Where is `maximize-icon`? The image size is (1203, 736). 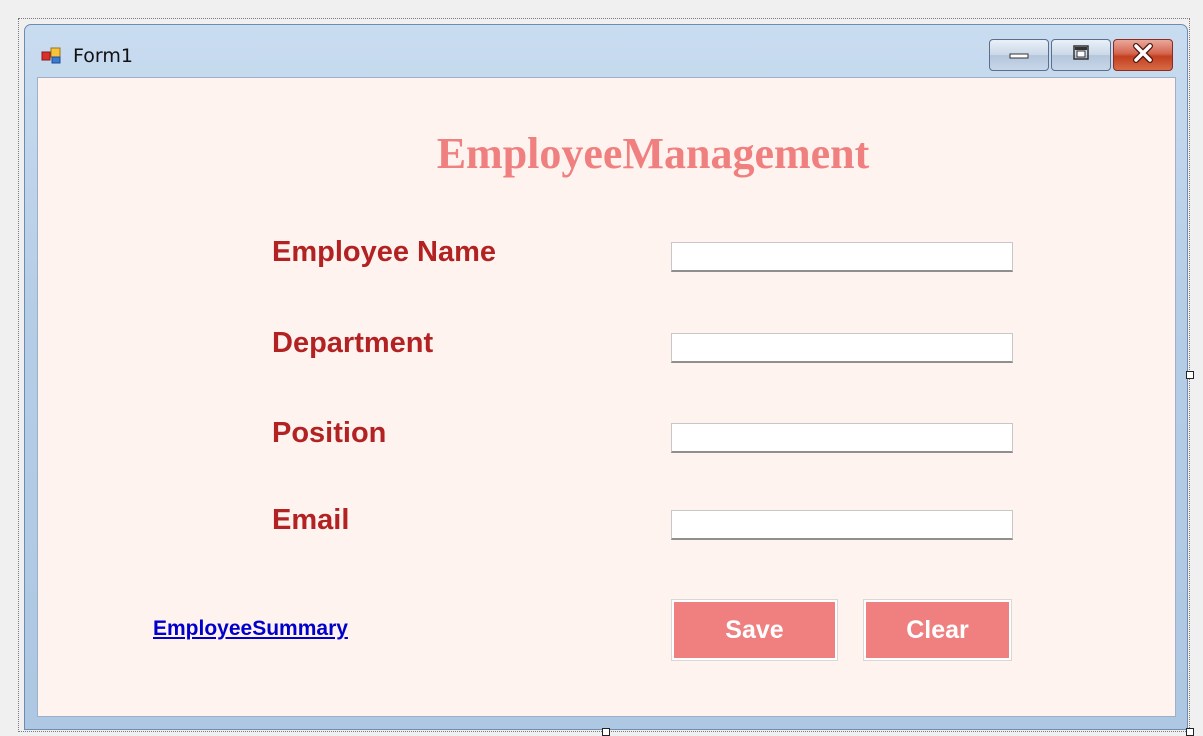
maximize-icon is located at coordinates (1081, 55).